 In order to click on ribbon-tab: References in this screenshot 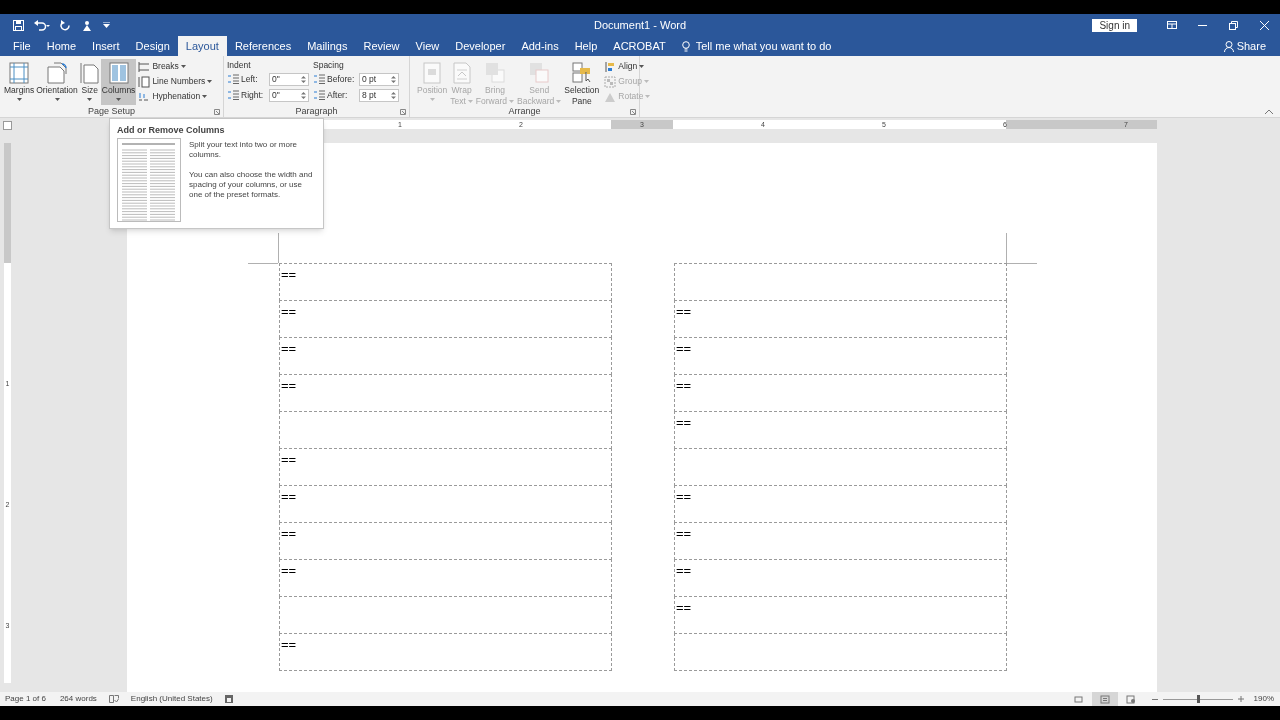, I will do `click(263, 46)`.